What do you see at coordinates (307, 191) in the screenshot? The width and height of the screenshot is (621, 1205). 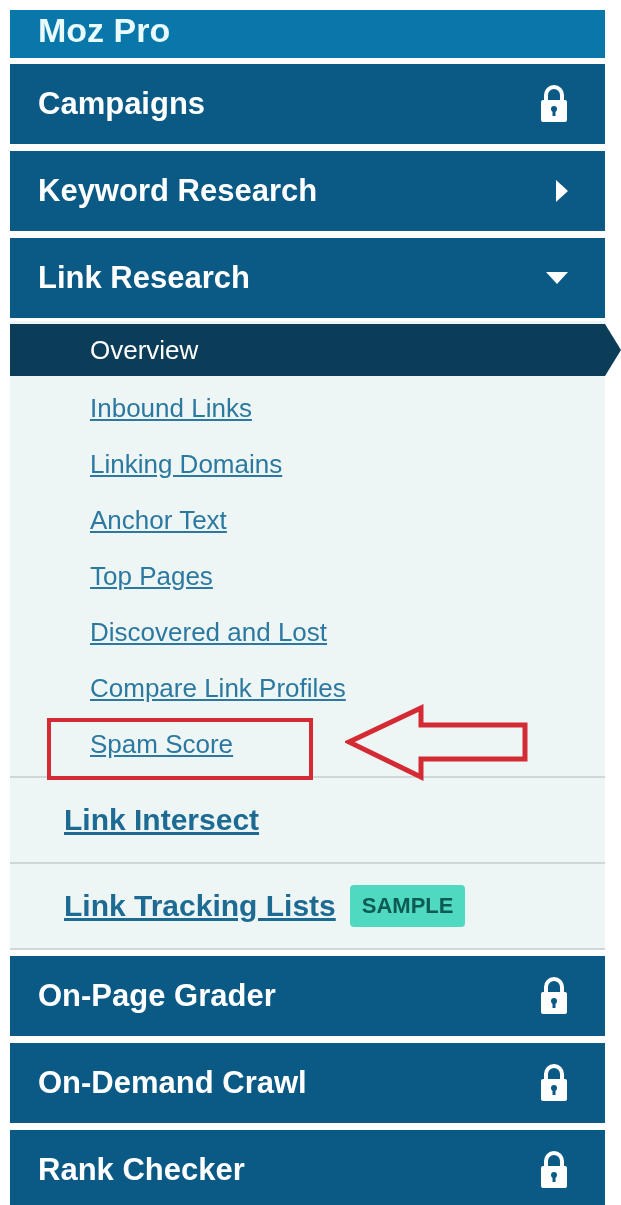 I see `menu-item: Keyword Research` at bounding box center [307, 191].